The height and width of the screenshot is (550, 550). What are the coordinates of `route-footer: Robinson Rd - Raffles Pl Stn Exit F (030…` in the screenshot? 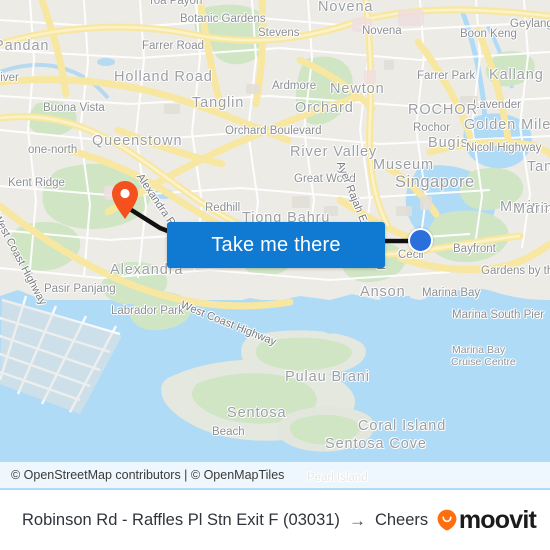 It's located at (275, 520).